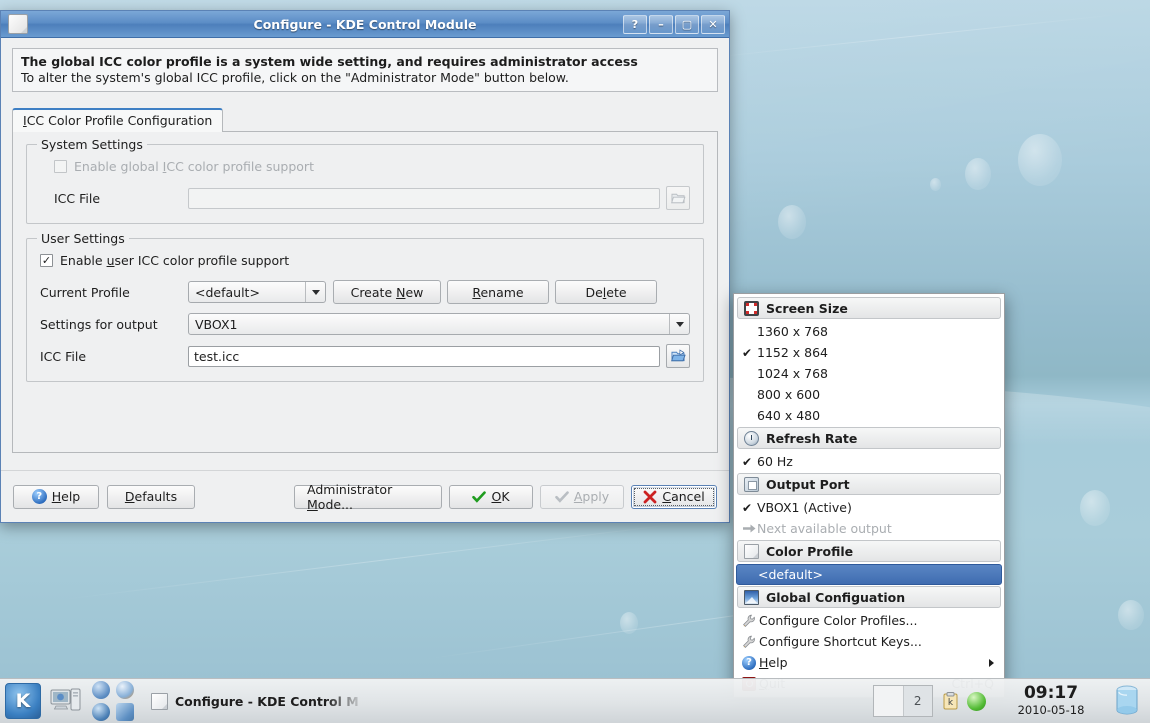 The width and height of the screenshot is (1150, 723). What do you see at coordinates (678, 198) in the screenshot?
I see `system-icc-file-browse-button` at bounding box center [678, 198].